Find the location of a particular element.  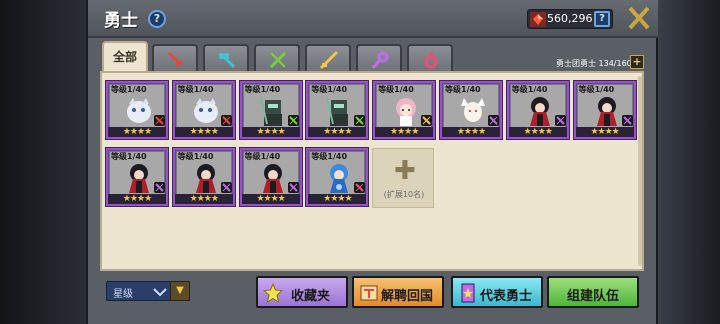

expand-slot-button: ✚ (扩展10名) is located at coordinates (403, 178).